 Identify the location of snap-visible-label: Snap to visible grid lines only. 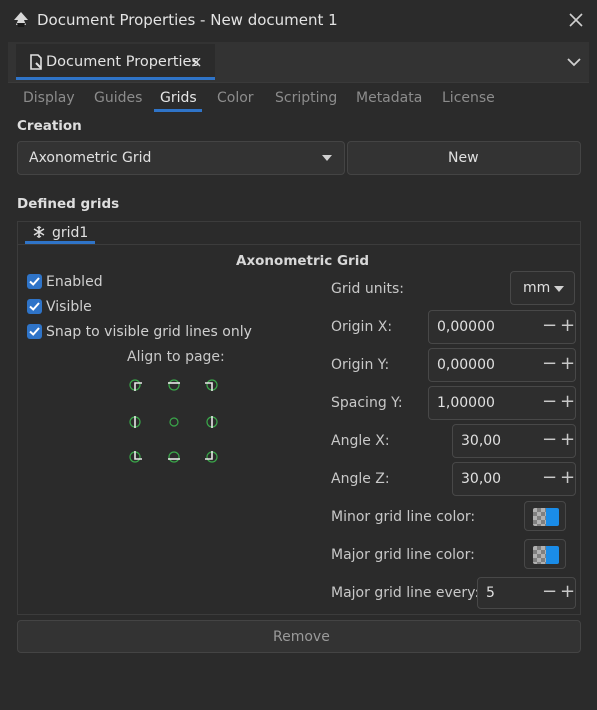
(149, 332).